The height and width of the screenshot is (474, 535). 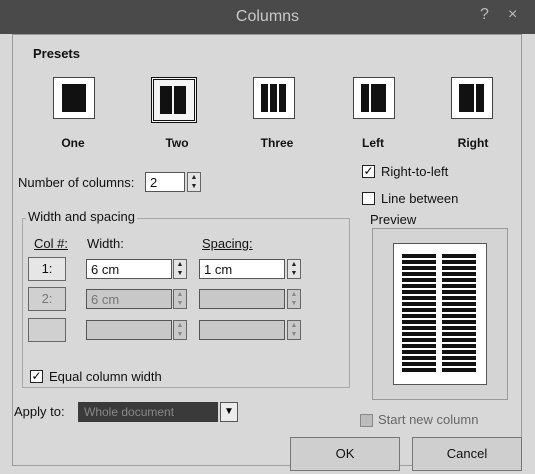 What do you see at coordinates (419, 313) in the screenshot?
I see `preview-column-left` at bounding box center [419, 313].